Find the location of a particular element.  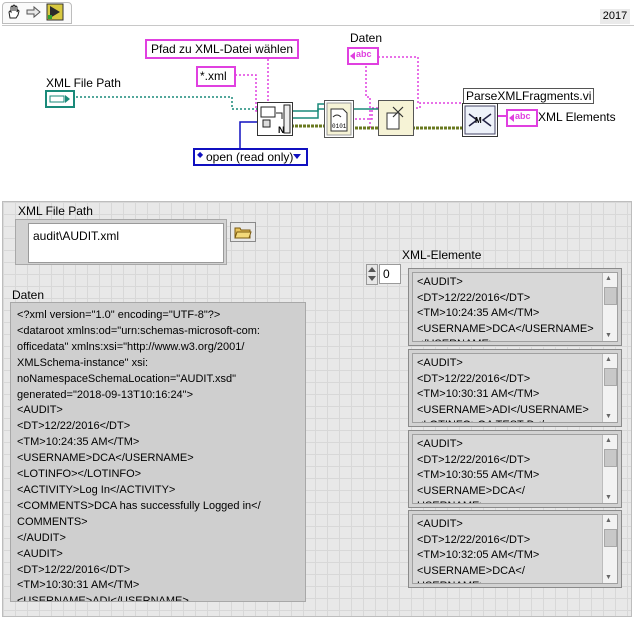

chevron-down-icon is located at coordinates (297, 156).